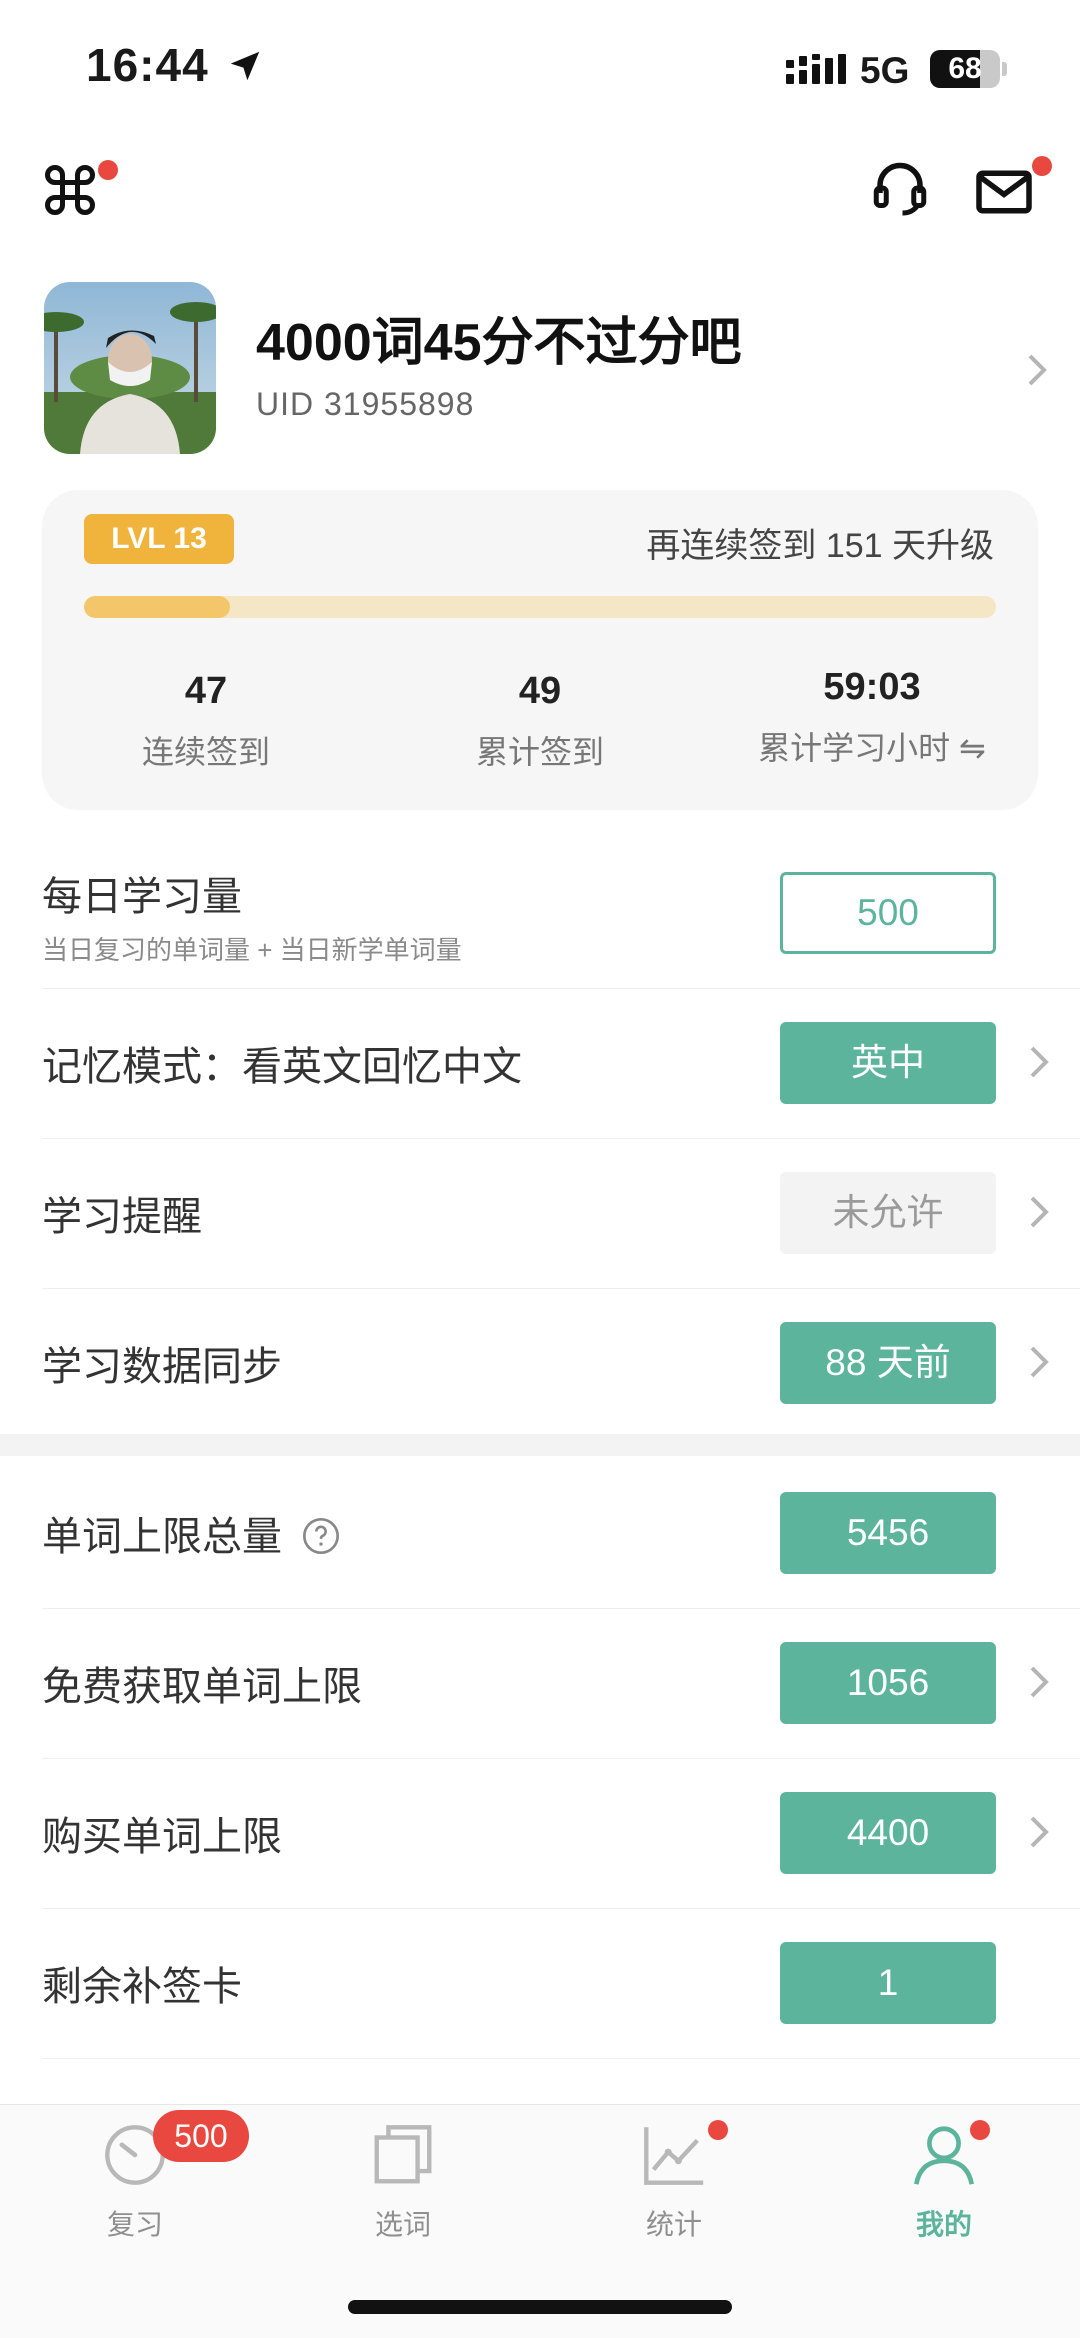  Describe the element at coordinates (561, 1833) in the screenshot. I see `row-buy-limit: 购买单词上限 4400` at that location.